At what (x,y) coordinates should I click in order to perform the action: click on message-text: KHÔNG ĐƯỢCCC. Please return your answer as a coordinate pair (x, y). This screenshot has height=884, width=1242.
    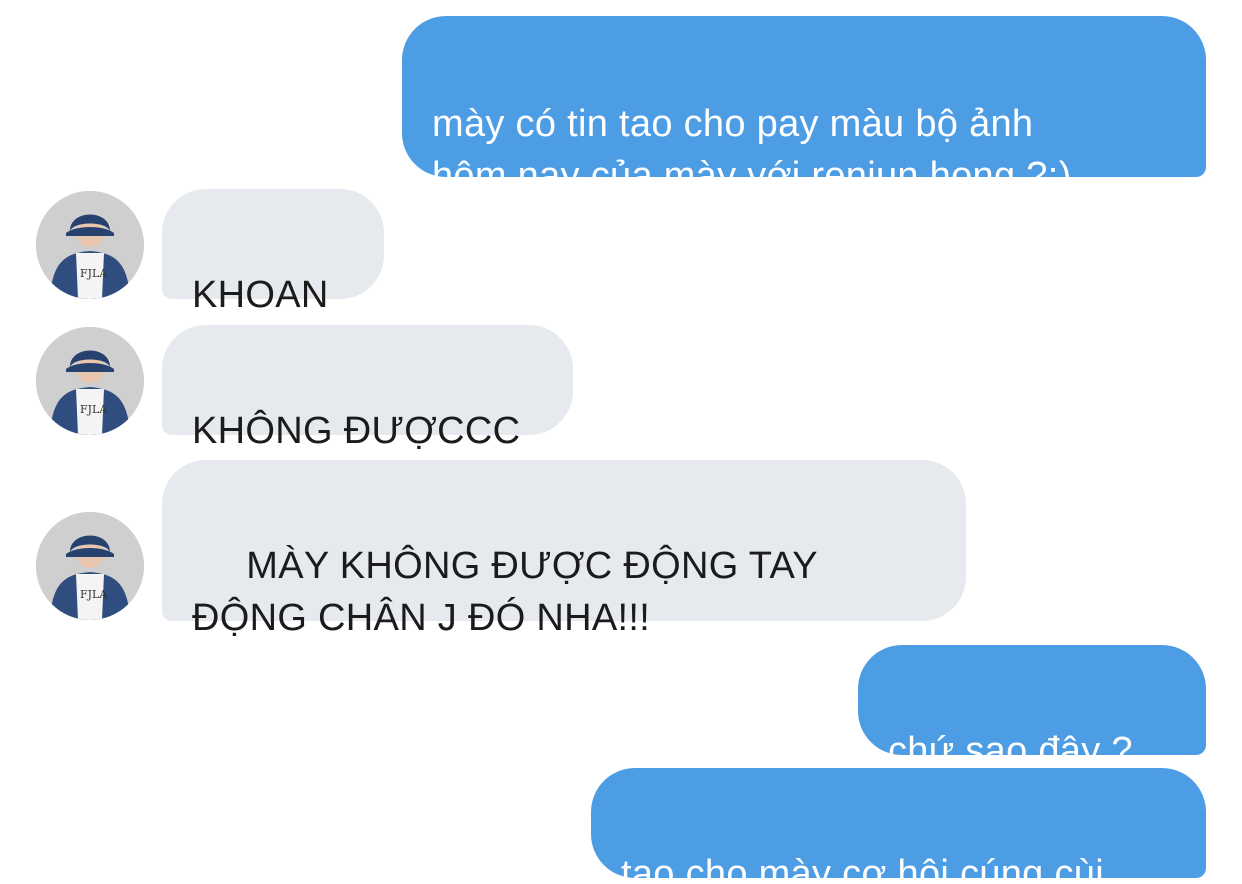
    Looking at the image, I should click on (356, 431).